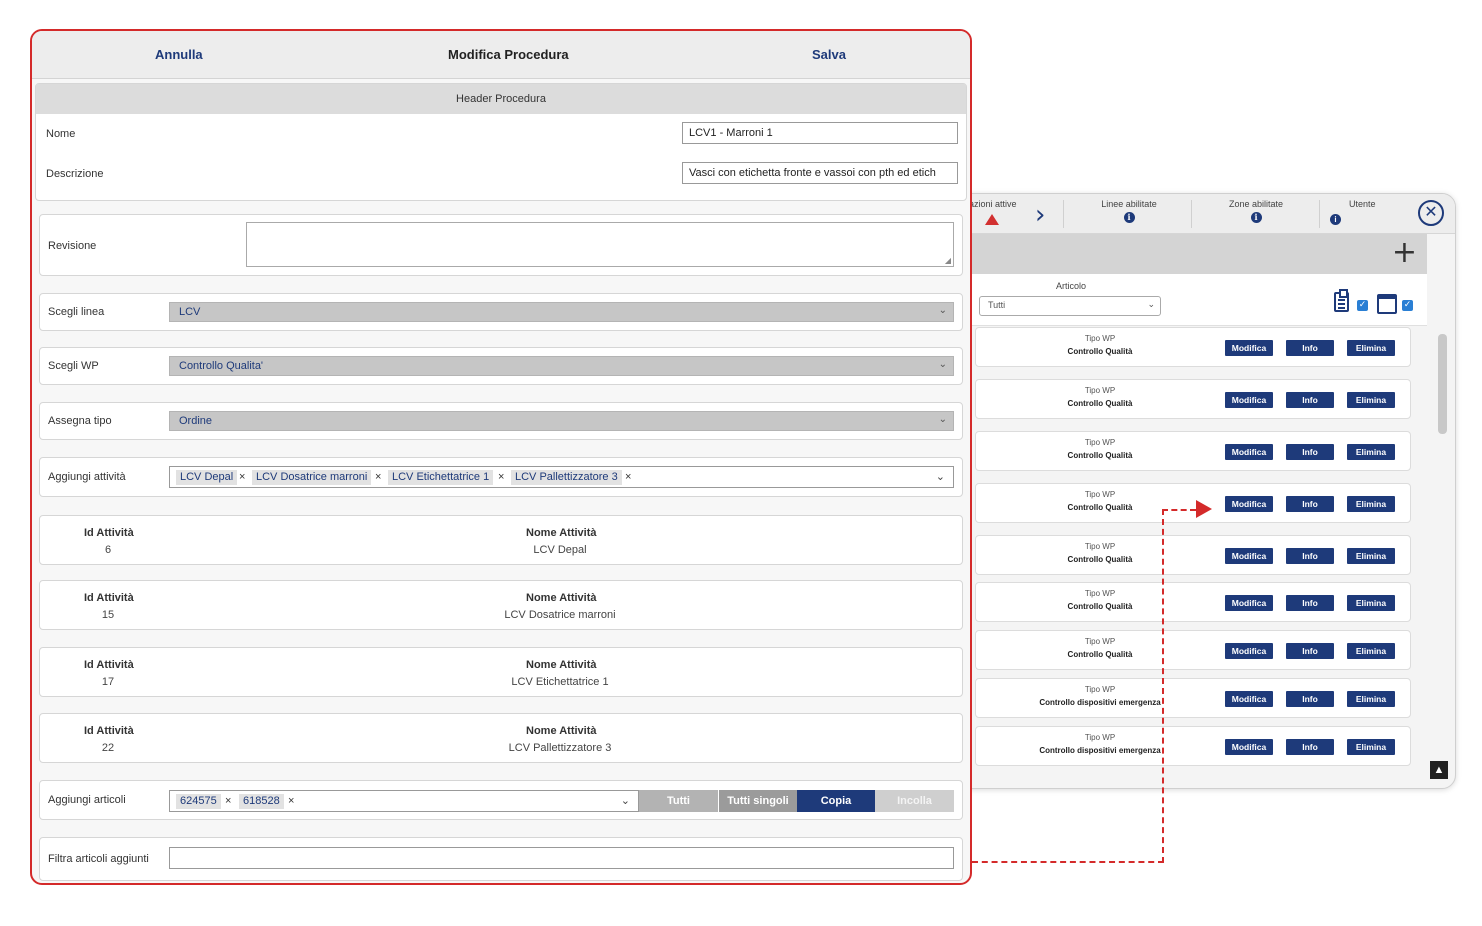 Image resolution: width=1482 pixels, height=926 pixels. I want to click on add-icon: +, so click(1404, 253).